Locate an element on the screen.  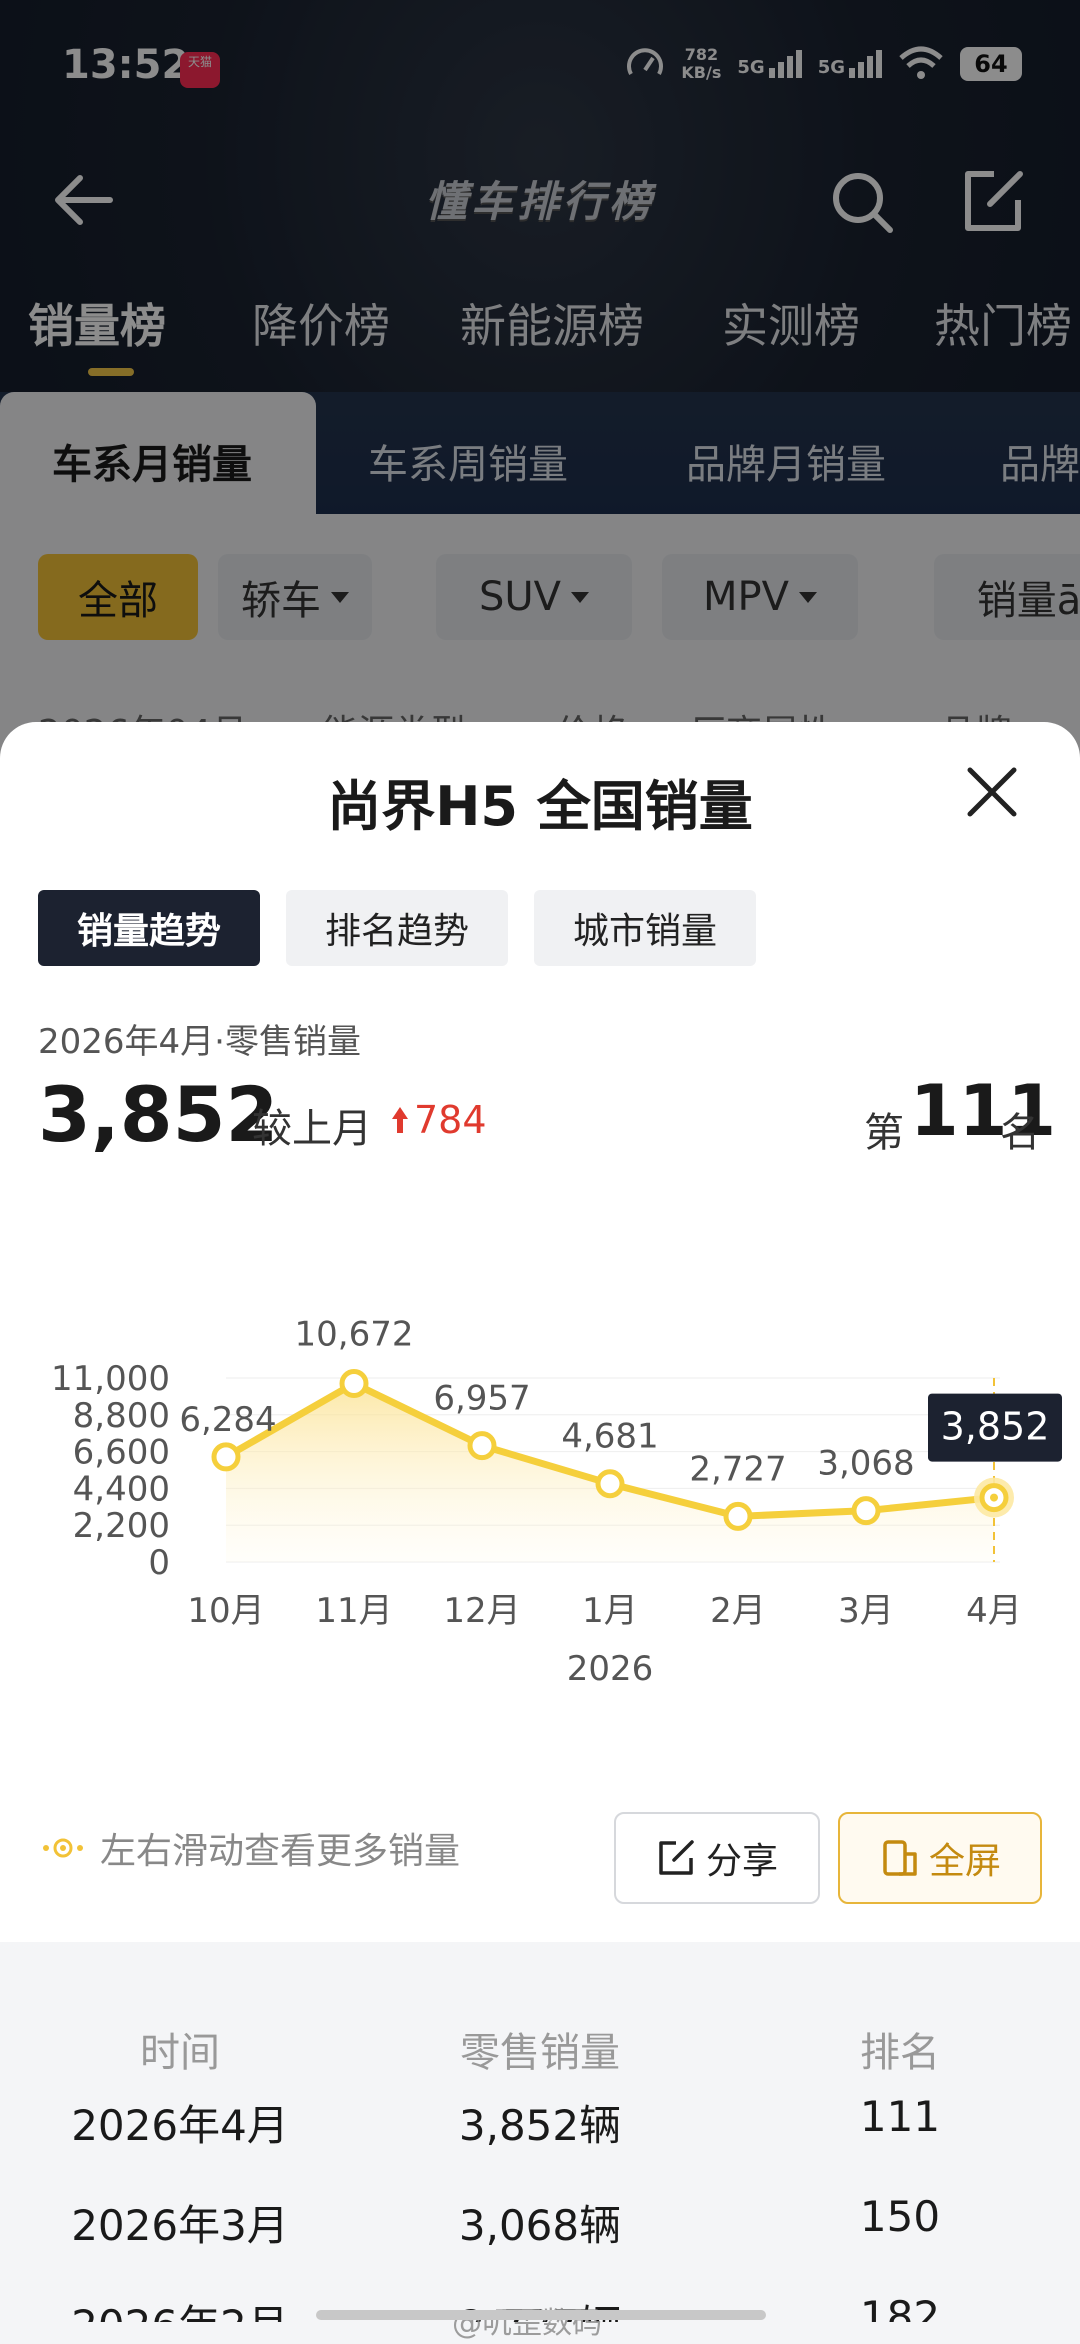
x-tick-label: 10月 is located at coordinates (225, 1611).